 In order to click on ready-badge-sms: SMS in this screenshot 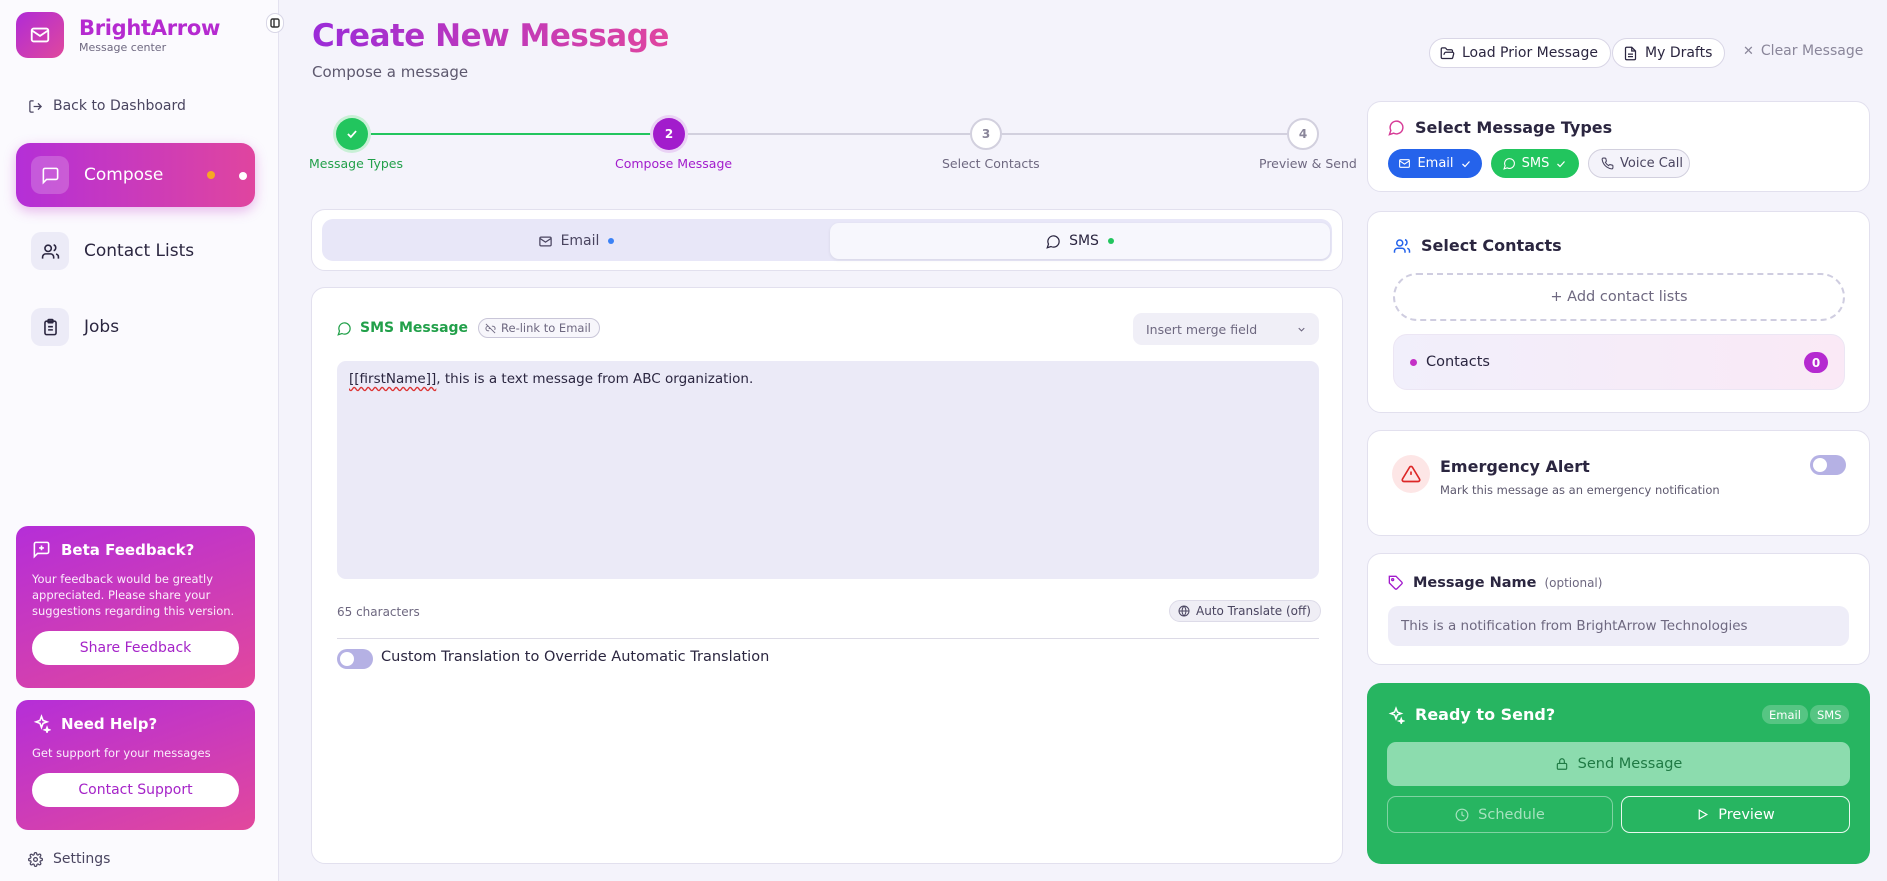, I will do `click(1829, 714)`.